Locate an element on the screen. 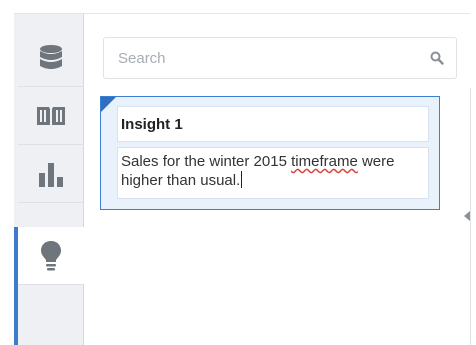 The height and width of the screenshot is (345, 476). collapse-panel-icon is located at coordinates (467, 216).